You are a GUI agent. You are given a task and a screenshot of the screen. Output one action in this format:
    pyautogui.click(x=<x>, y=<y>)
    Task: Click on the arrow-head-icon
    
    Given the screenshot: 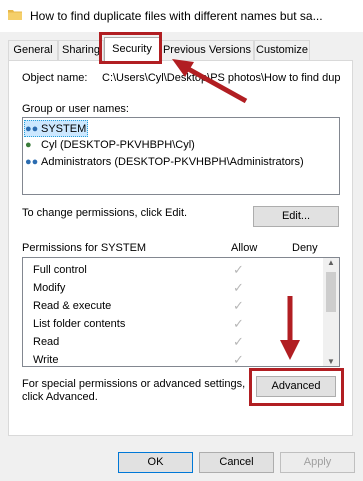 What is the action you would take?
    pyautogui.click(x=290, y=350)
    